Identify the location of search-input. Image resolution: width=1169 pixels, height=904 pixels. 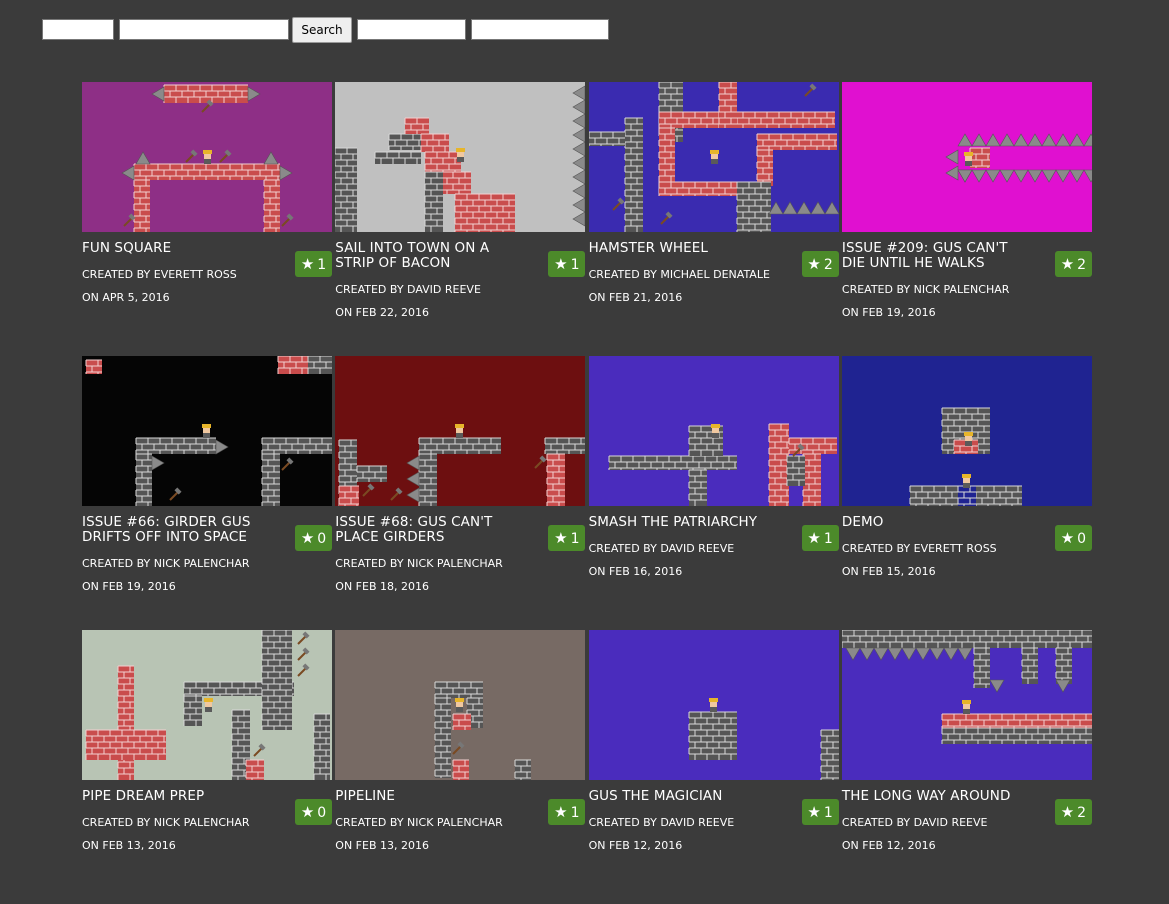
(204, 29).